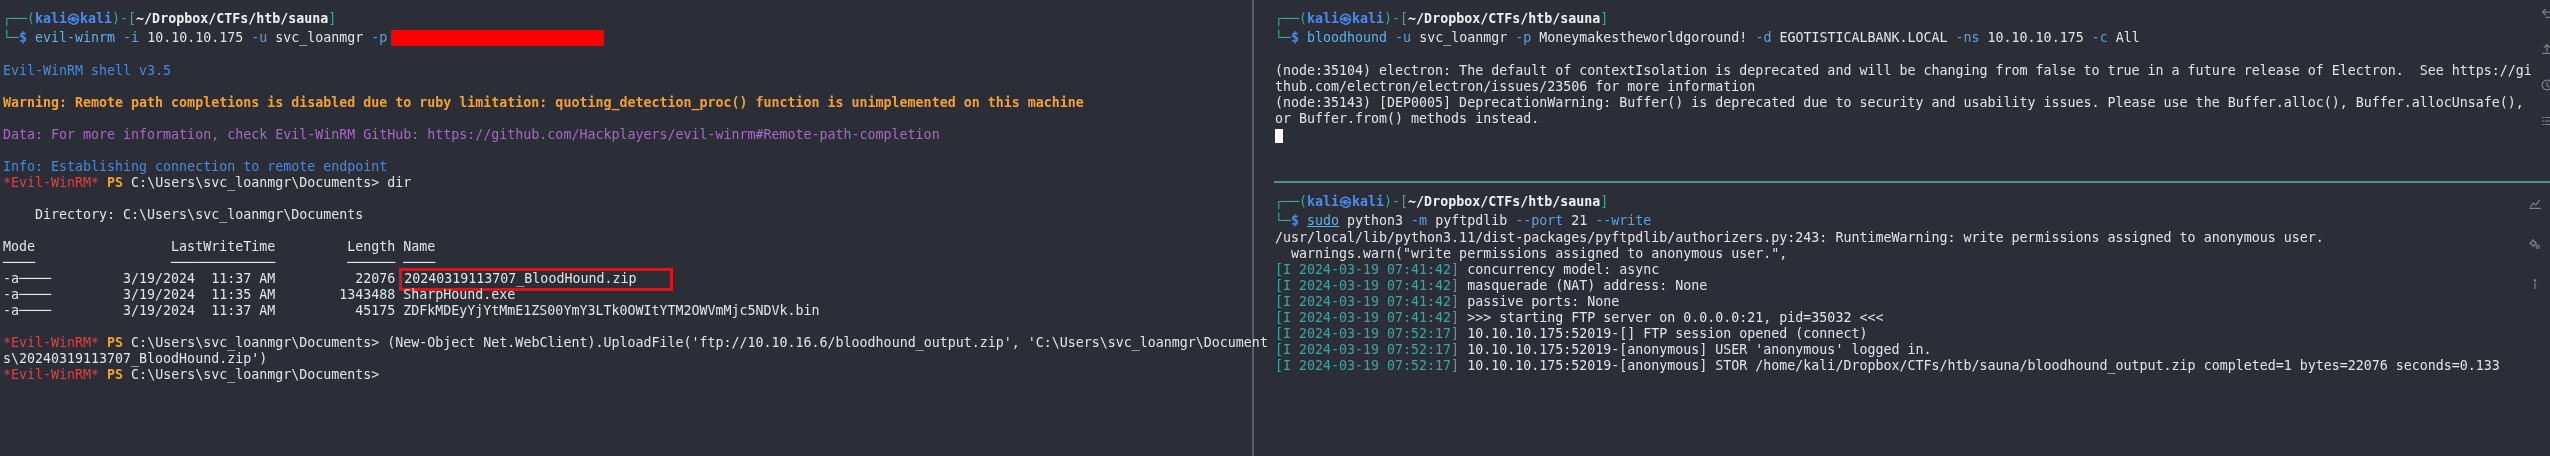 Image resolution: width=2550 pixels, height=456 pixels. What do you see at coordinates (75, 37) in the screenshot?
I see `prompt-text: evil-winrm` at bounding box center [75, 37].